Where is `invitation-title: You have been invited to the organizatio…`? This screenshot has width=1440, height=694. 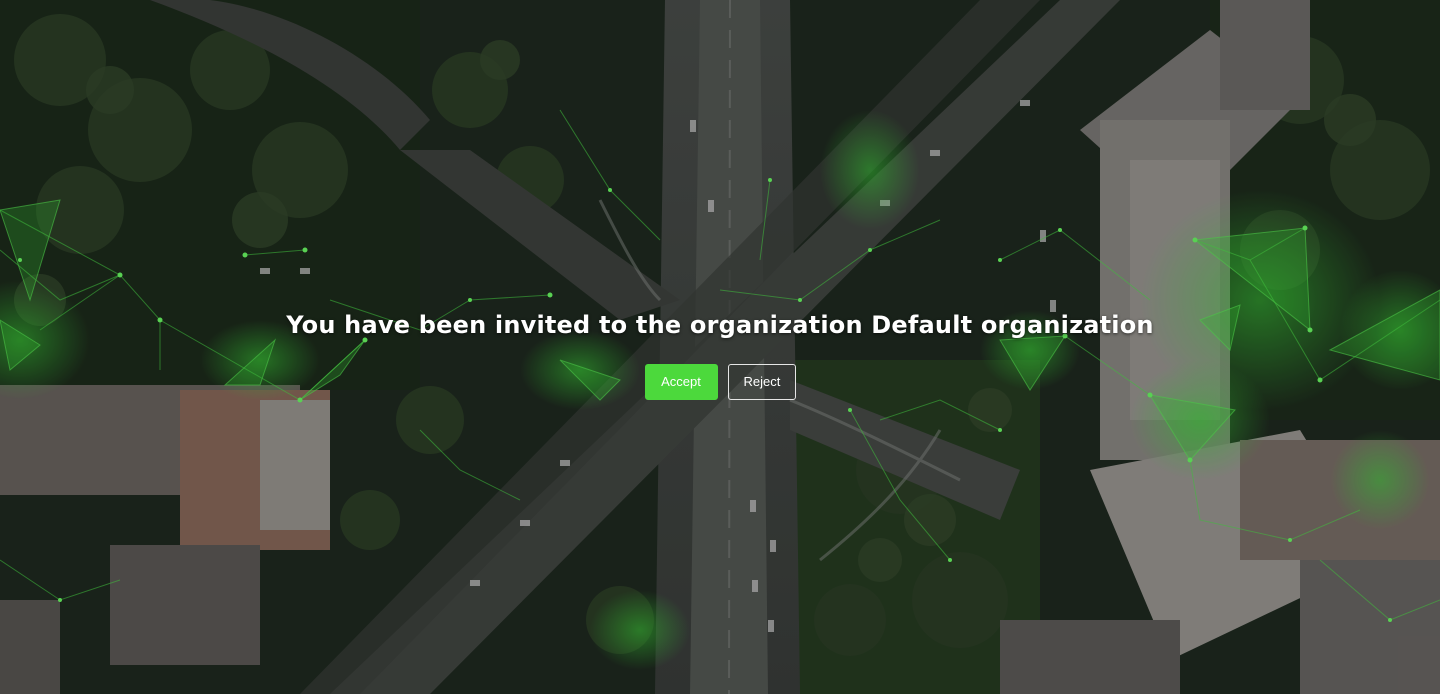
invitation-title: You have been invited to the organizatio… is located at coordinates (720, 325).